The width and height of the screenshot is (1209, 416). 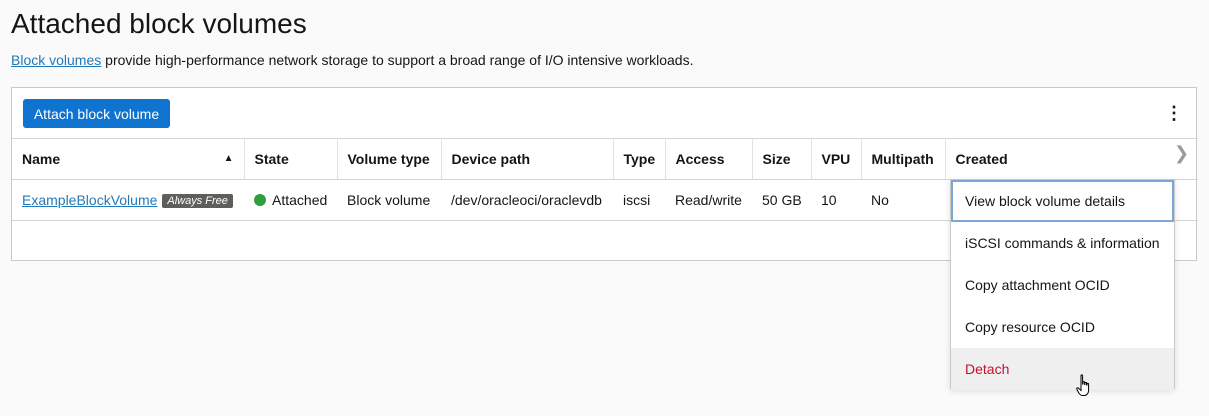 What do you see at coordinates (527, 200) in the screenshot?
I see `cell-device-path: /dev/oracleoci/oraclevdb` at bounding box center [527, 200].